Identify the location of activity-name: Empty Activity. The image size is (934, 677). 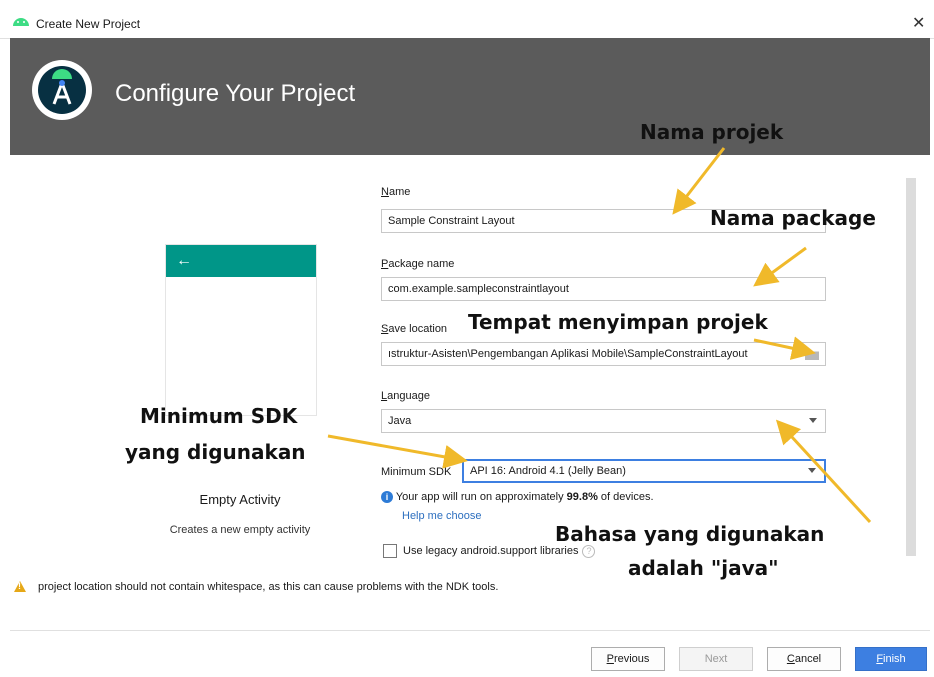
(240, 499).